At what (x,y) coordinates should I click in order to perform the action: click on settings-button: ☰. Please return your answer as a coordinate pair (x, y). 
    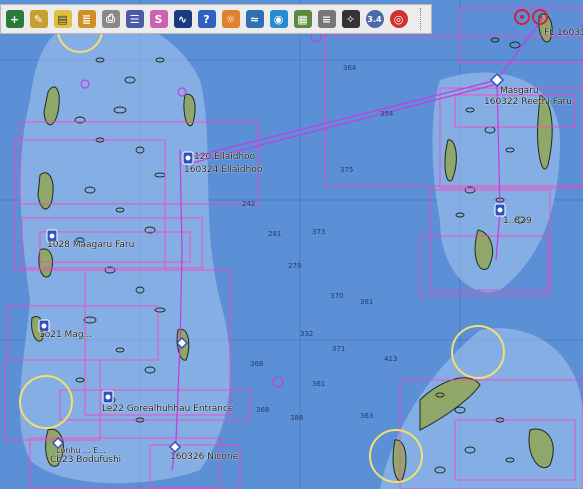
    Looking at the image, I should click on (134, 19).